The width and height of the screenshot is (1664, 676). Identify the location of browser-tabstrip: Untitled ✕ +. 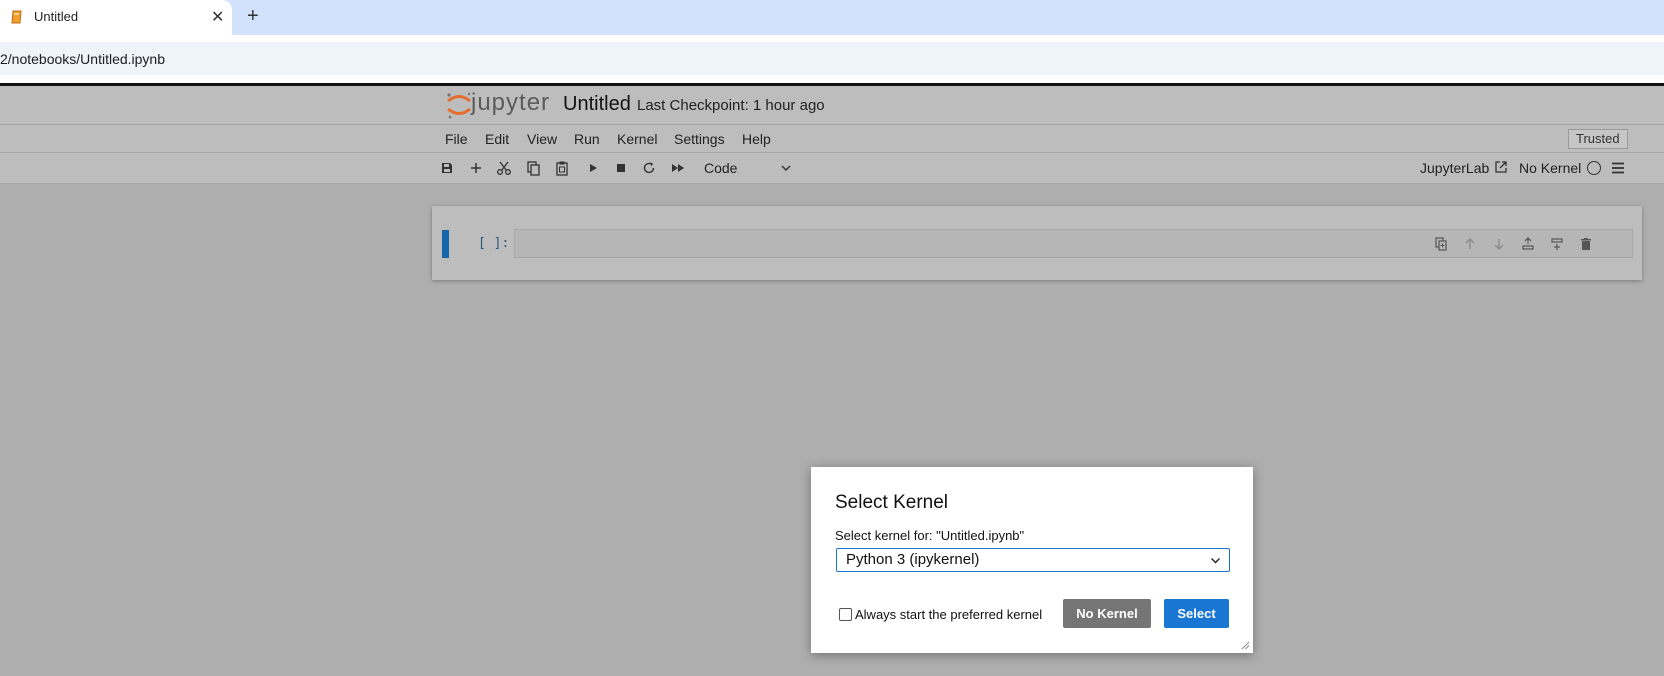
(832, 17).